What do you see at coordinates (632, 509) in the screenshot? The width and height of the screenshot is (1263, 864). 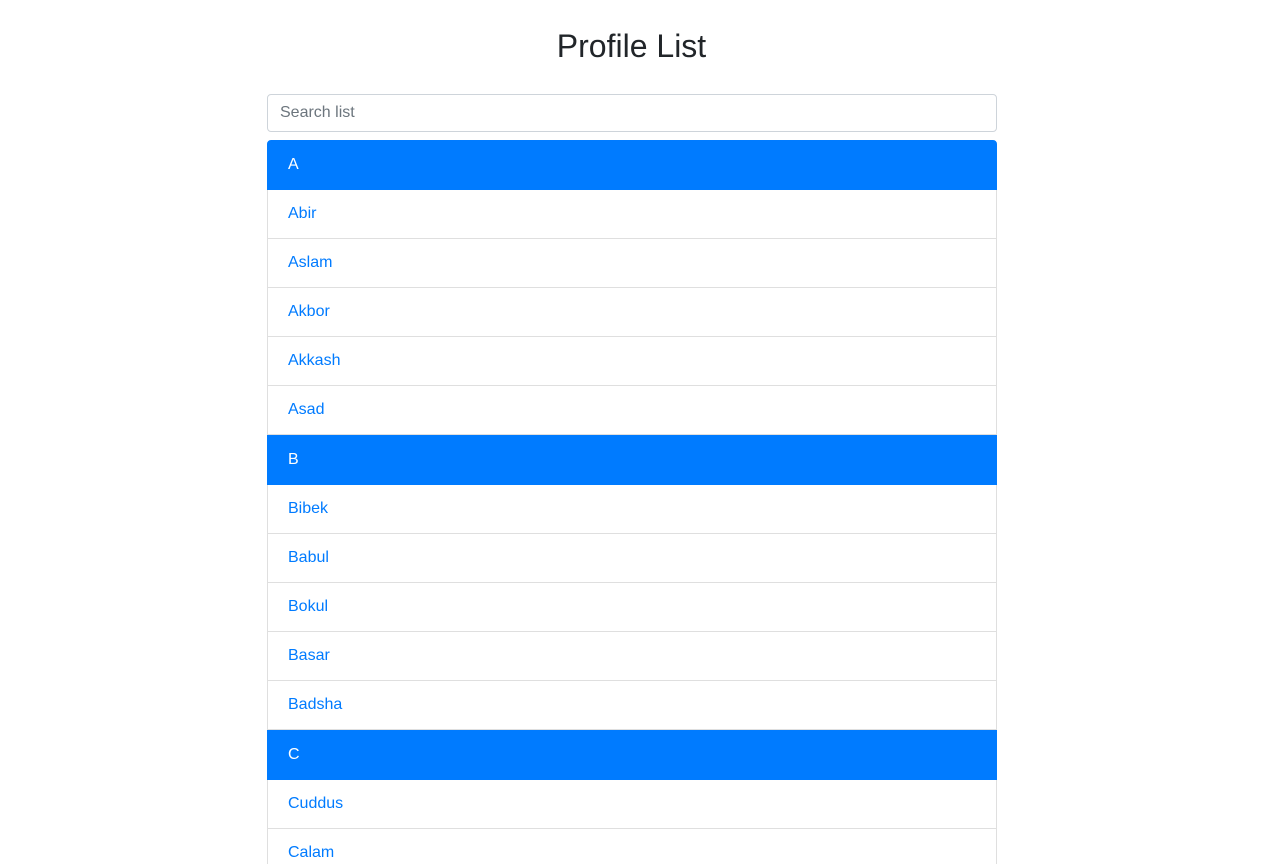 I see `list-item: Bibek` at bounding box center [632, 509].